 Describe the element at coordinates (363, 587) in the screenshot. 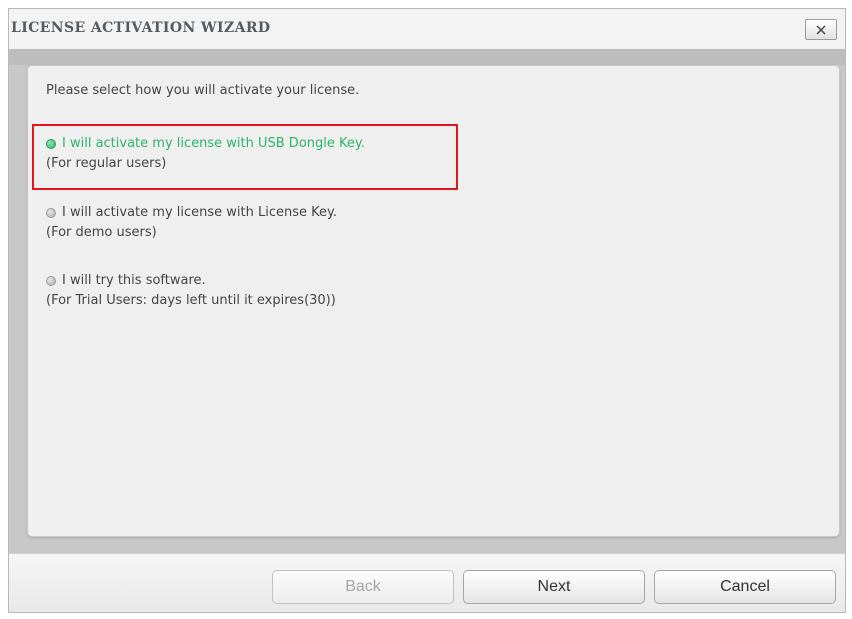

I see `back-button: Back` at that location.